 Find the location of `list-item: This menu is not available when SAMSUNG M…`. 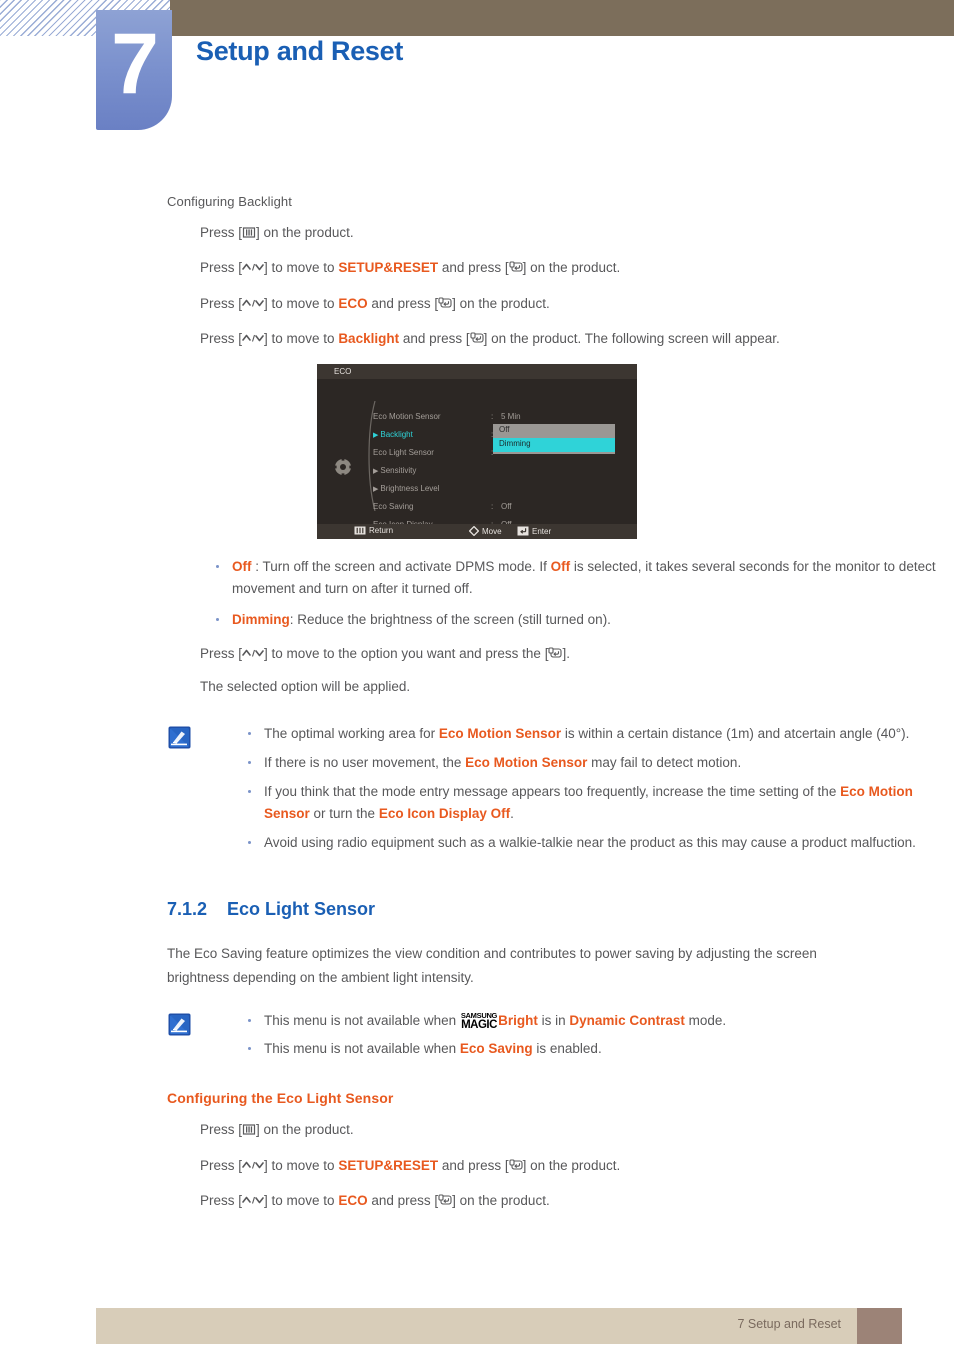

list-item: This menu is not available when SAMSUNG M… is located at coordinates (598, 1021).